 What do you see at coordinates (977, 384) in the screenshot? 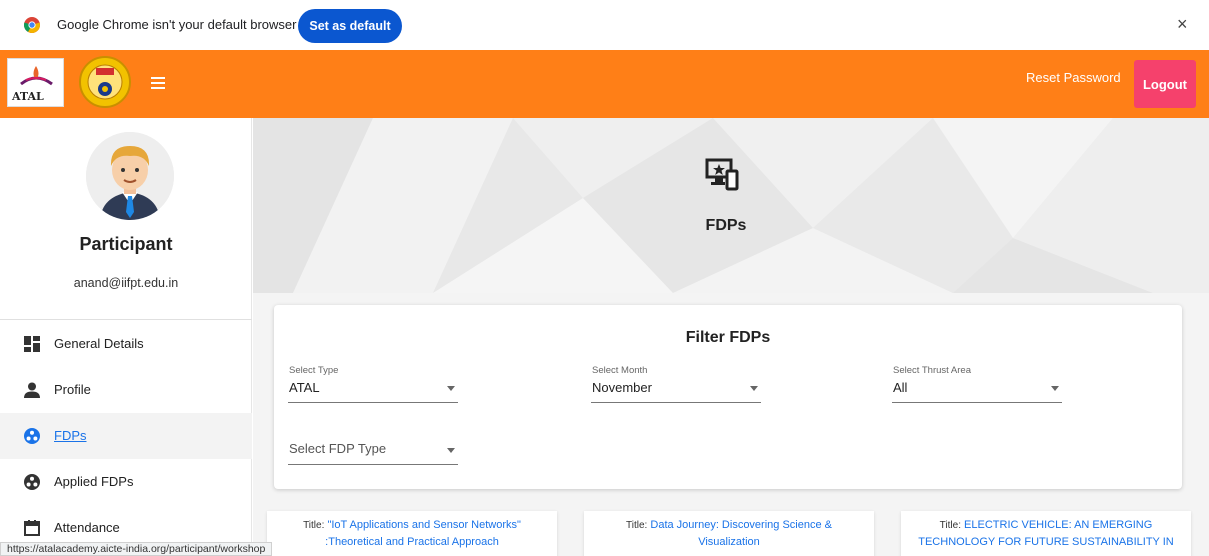
I see `select-thrust-area-dropdown: Select Thrust Area All` at bounding box center [977, 384].